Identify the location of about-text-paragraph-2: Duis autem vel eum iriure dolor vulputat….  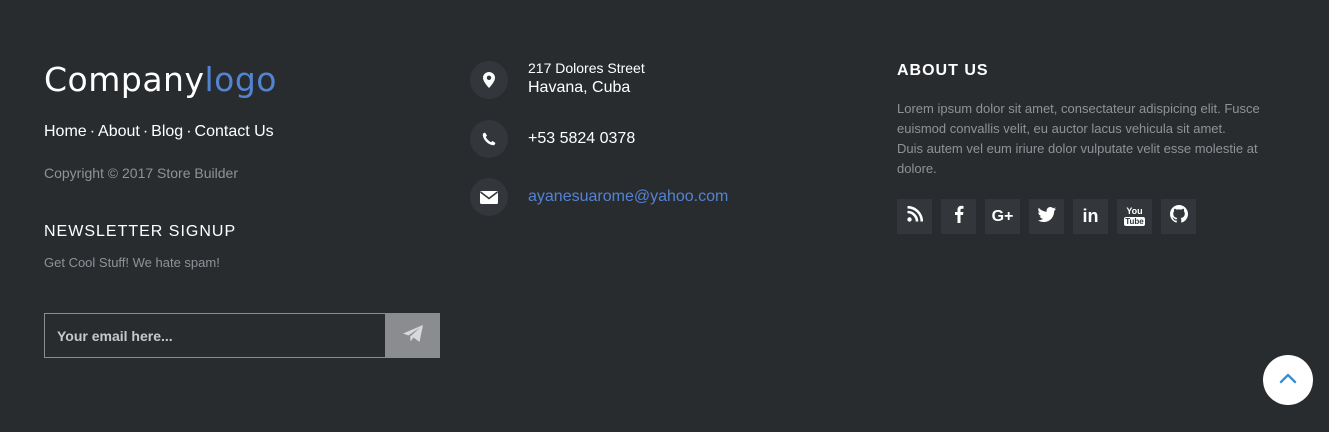
(1077, 158).